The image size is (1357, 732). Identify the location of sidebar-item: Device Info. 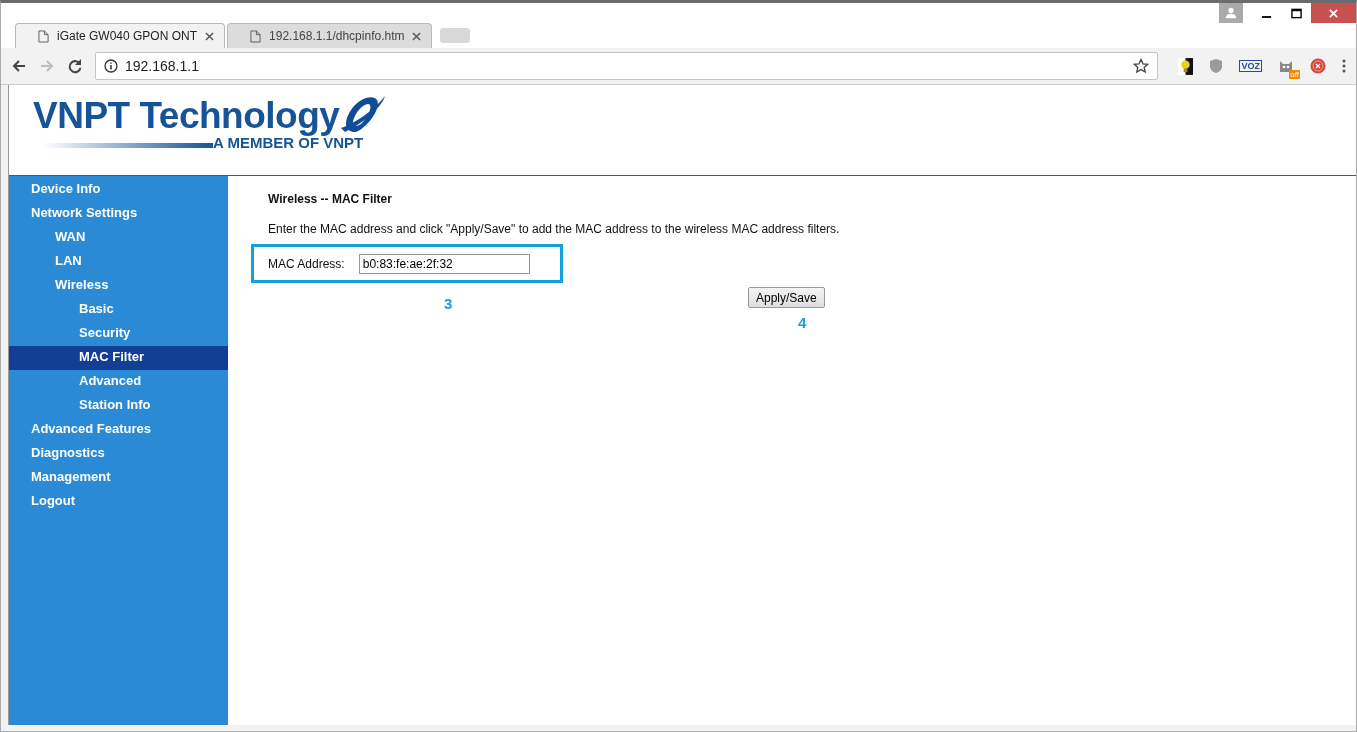
(118, 190).